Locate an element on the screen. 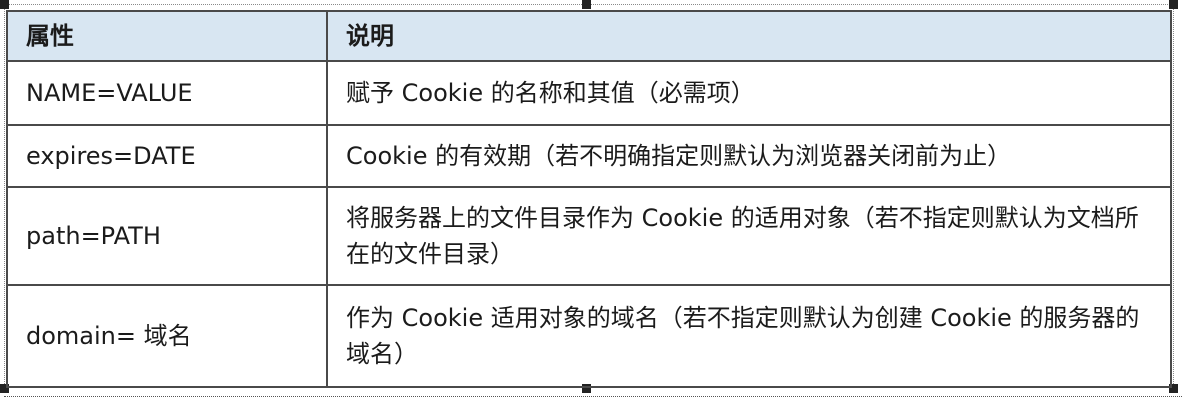 This screenshot has width=1182, height=402. table-header-row: 属性 说明 is located at coordinates (589, 36).